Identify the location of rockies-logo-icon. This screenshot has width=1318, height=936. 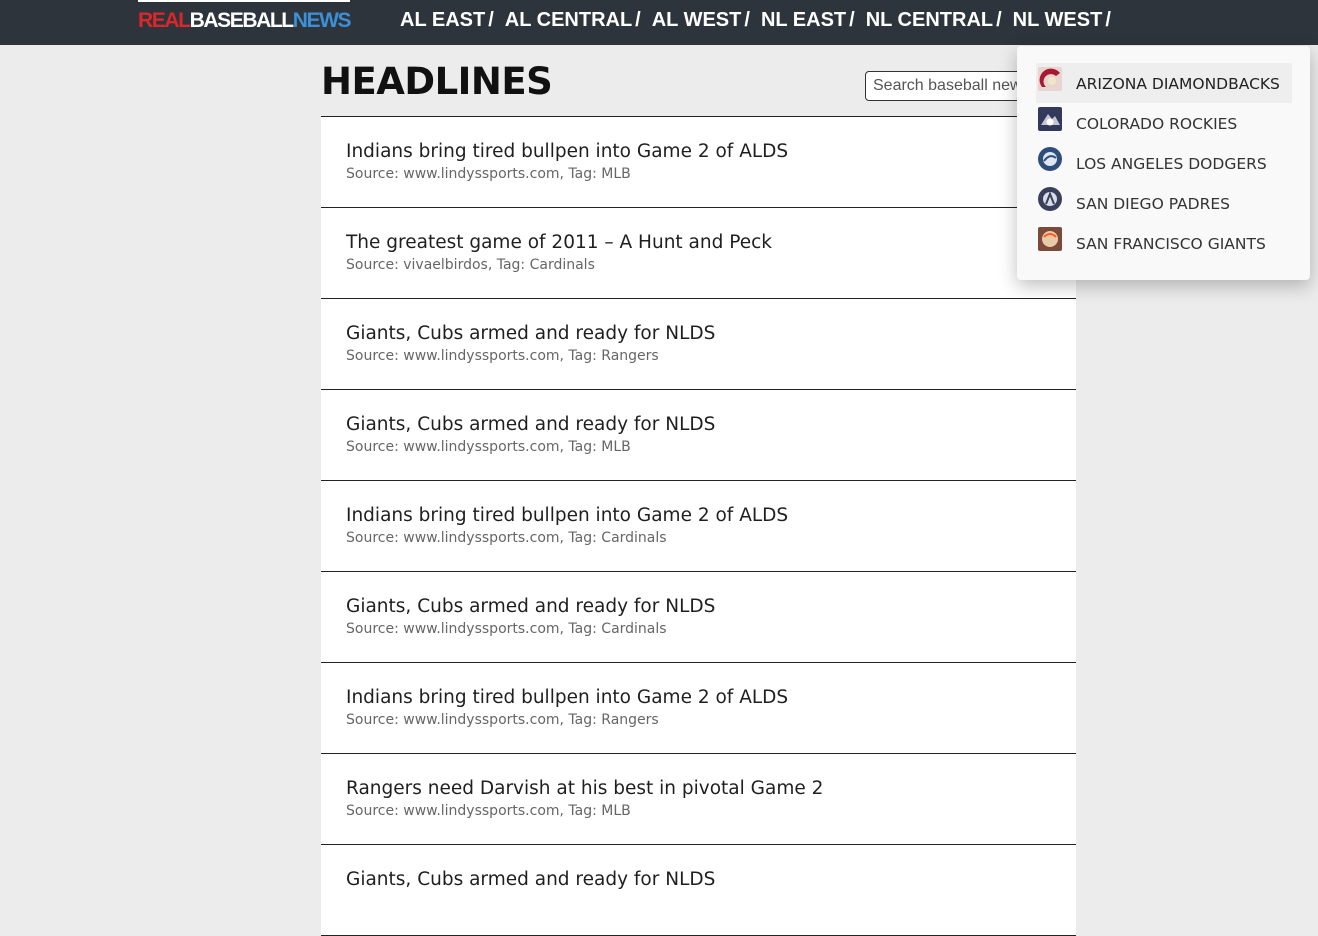
(1050, 119).